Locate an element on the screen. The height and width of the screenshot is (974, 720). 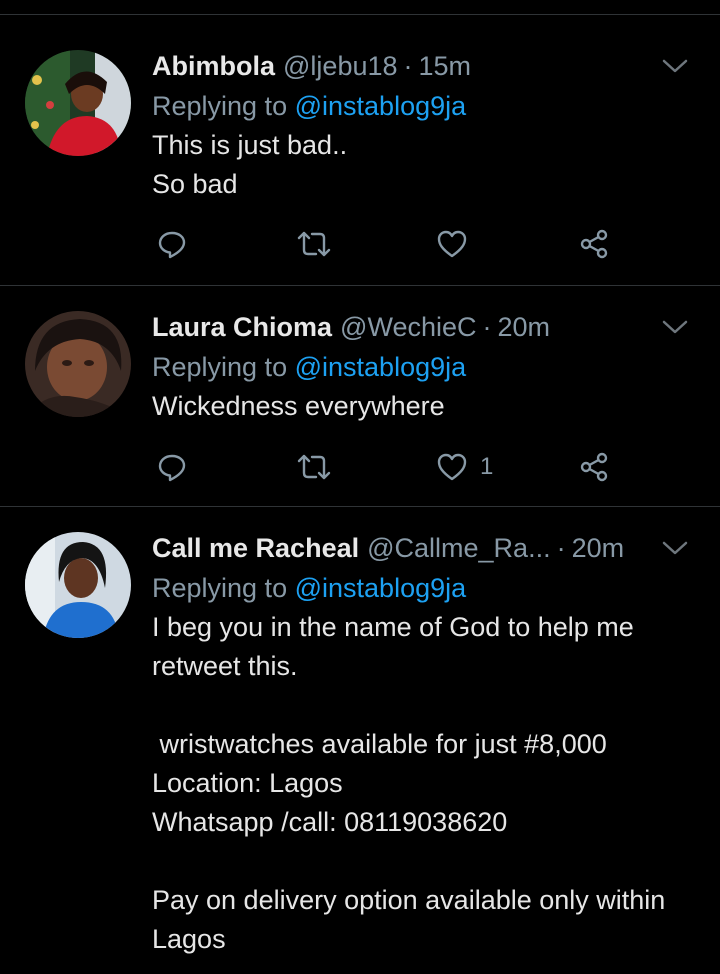
tweet-header: Abimbola @ljebu18 · 15m is located at coordinates (421, 66).